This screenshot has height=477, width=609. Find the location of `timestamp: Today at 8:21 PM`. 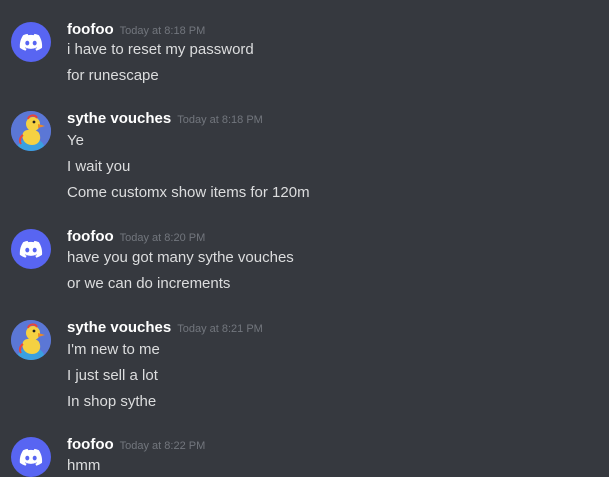

timestamp: Today at 8:21 PM is located at coordinates (220, 329).